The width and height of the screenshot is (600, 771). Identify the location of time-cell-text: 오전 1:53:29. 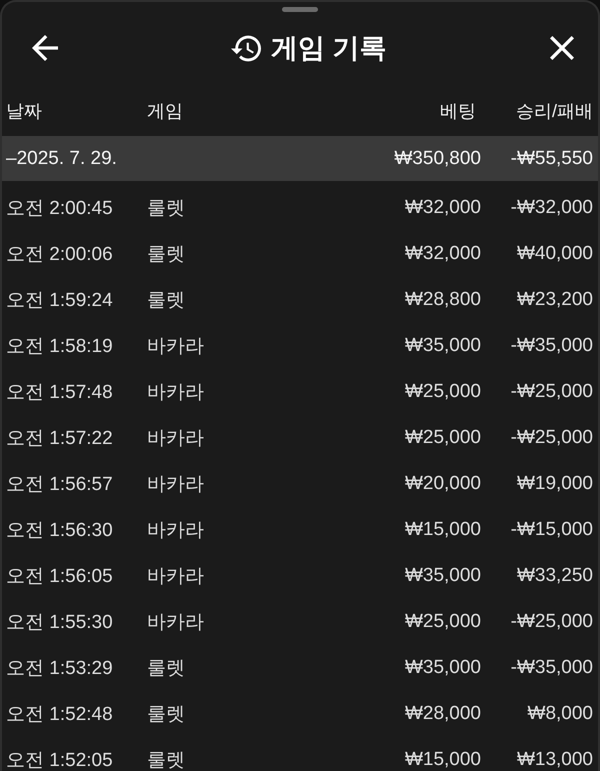
(59, 669).